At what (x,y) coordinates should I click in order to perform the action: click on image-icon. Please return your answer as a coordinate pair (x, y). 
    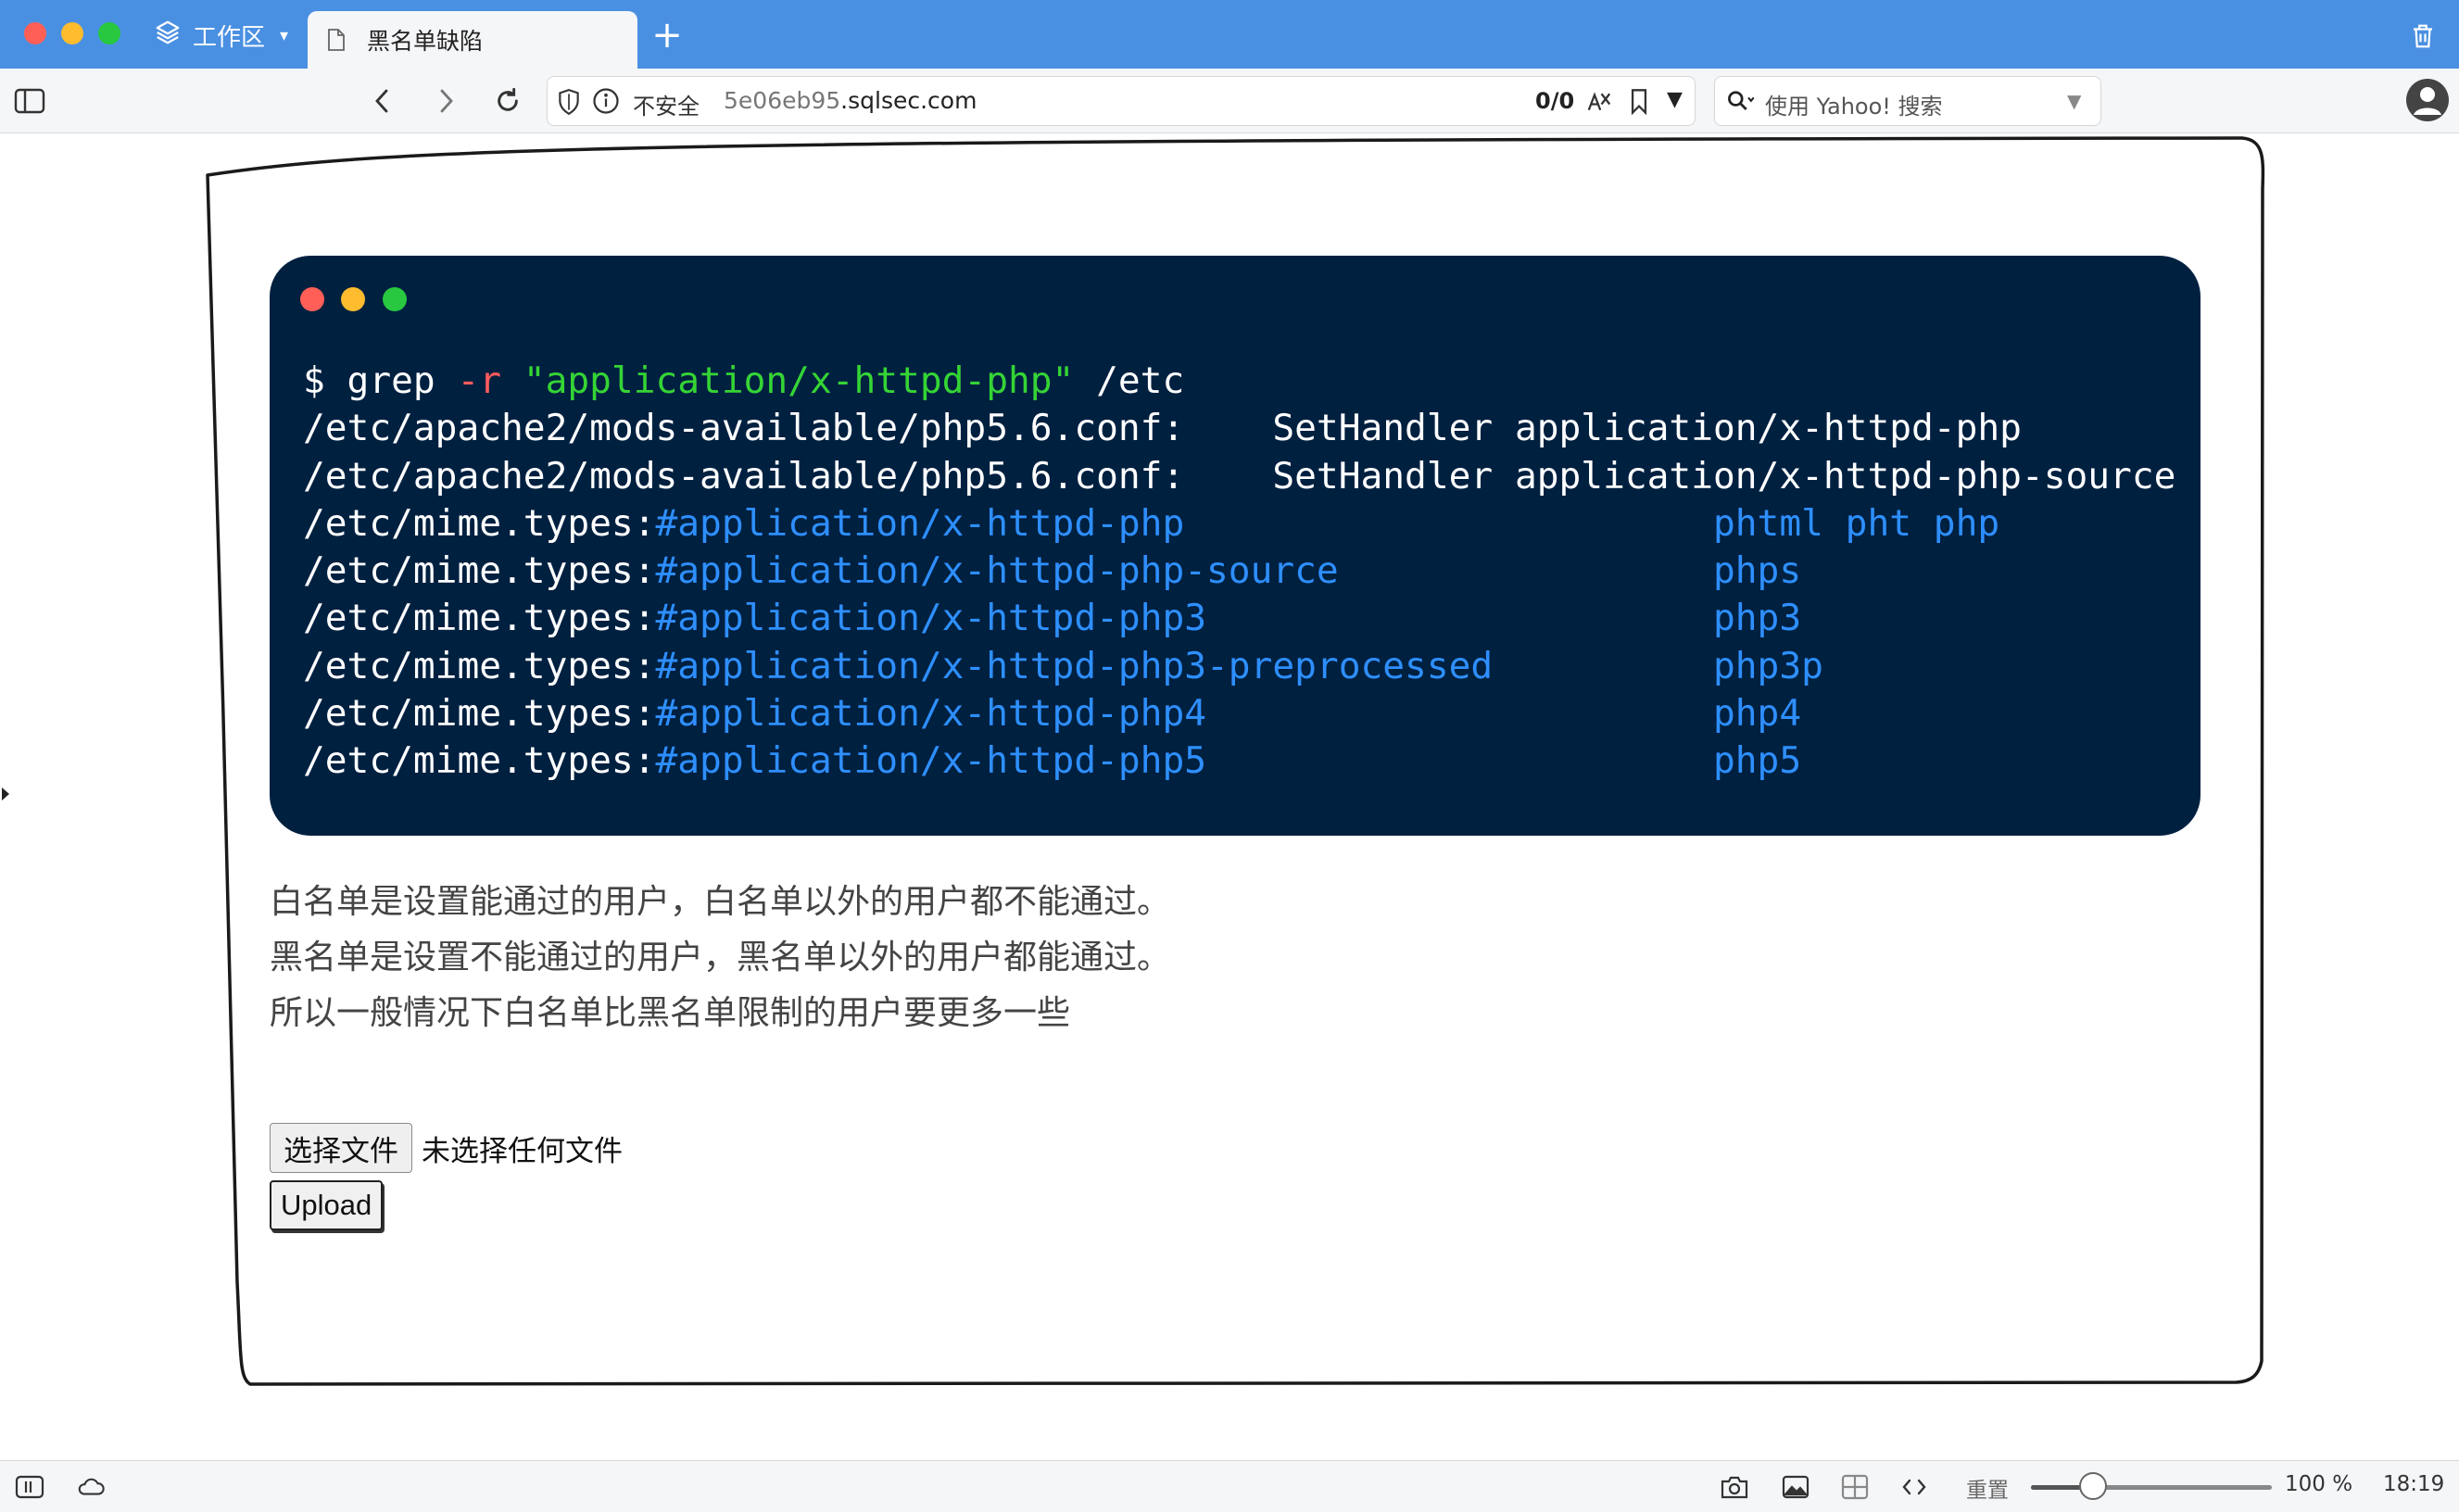
    Looking at the image, I should click on (1795, 1487).